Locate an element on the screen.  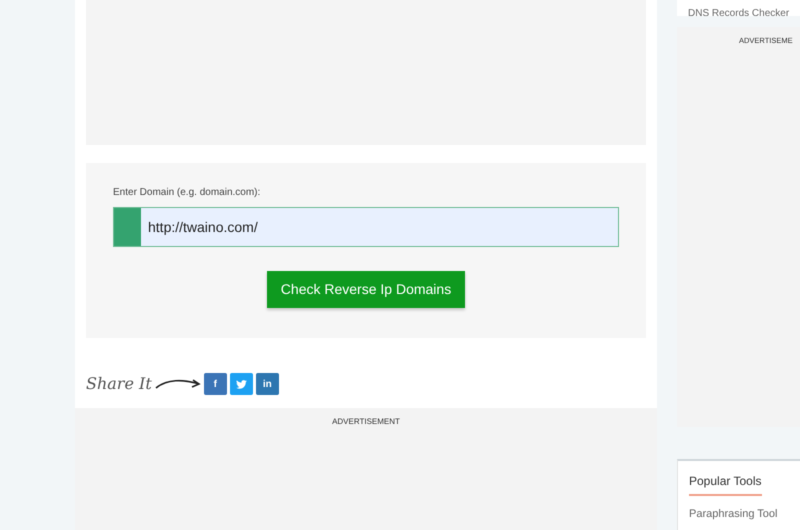
arrow-icon is located at coordinates (177, 384).